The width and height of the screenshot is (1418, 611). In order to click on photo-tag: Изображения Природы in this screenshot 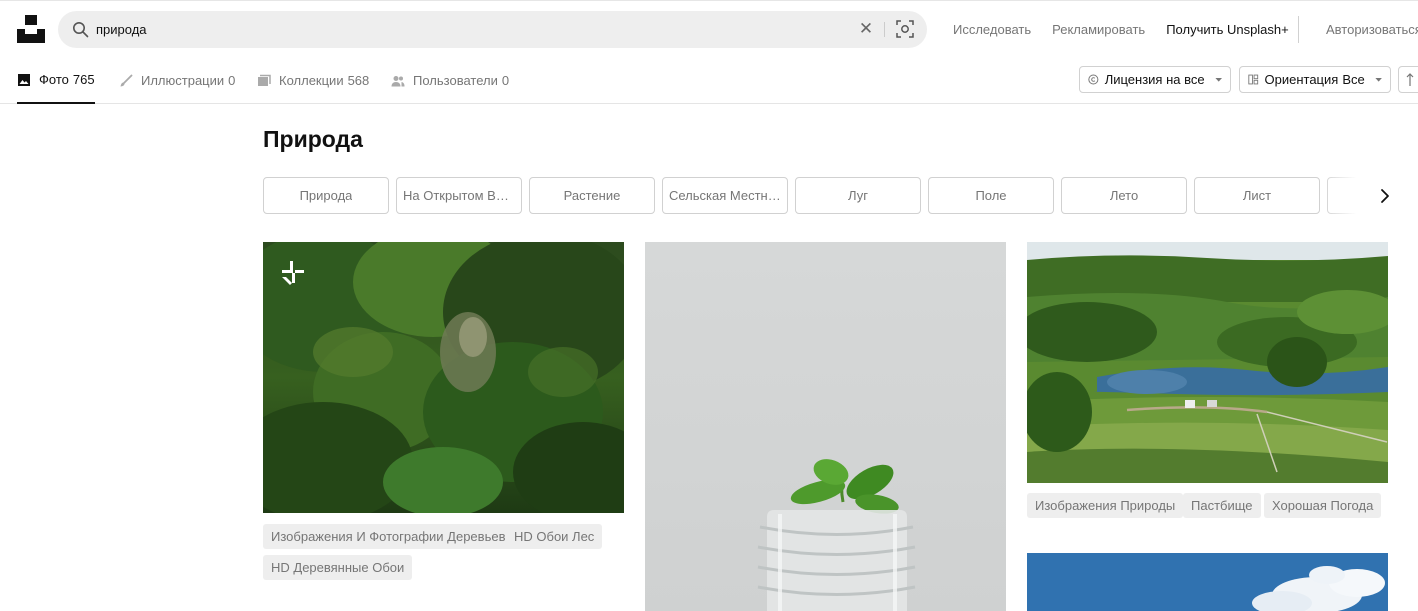, I will do `click(1105, 505)`.